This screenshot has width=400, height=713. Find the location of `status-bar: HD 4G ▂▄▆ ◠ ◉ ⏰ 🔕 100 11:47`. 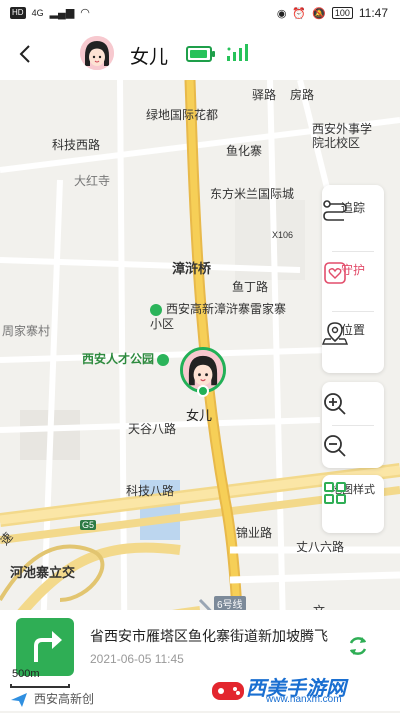

status-bar: HD 4G ▂▄▆ ◠ ◉ ⏰ 🔕 100 11:47 is located at coordinates (200, 14).